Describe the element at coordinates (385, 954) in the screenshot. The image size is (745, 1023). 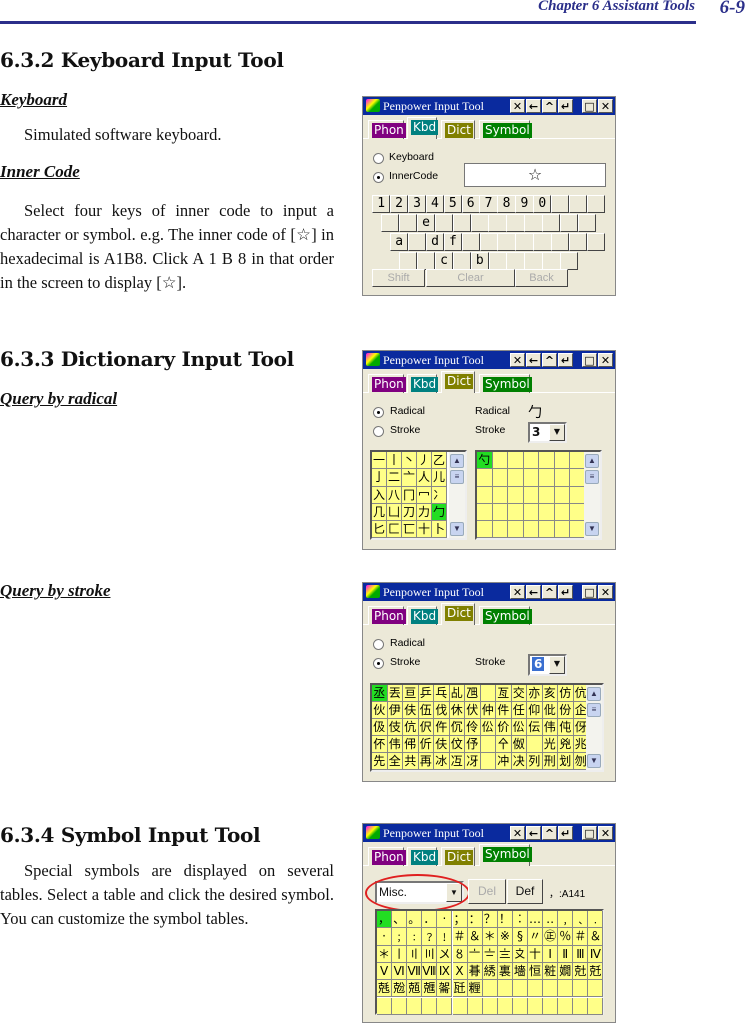
I see `grid-cell: ＊` at that location.